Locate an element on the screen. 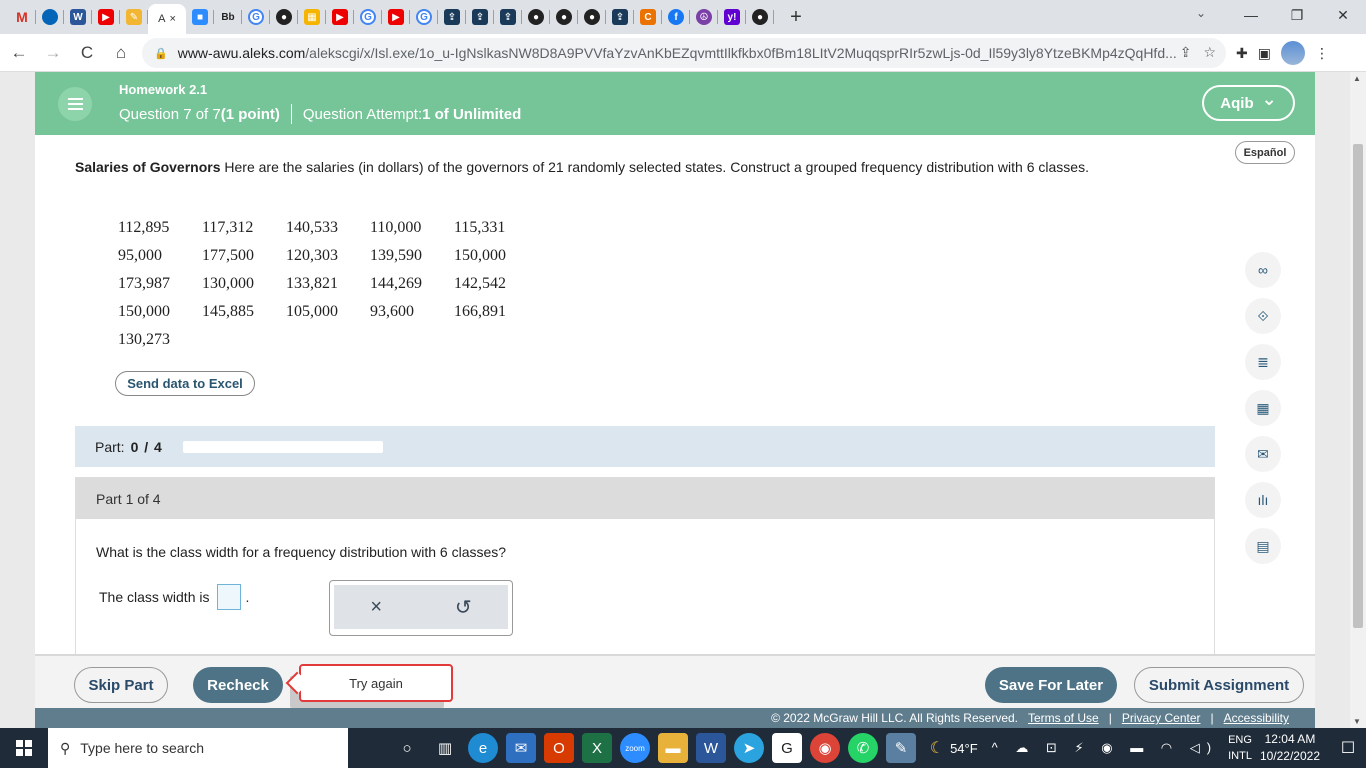  tab-gmail: M is located at coordinates (22, 17).